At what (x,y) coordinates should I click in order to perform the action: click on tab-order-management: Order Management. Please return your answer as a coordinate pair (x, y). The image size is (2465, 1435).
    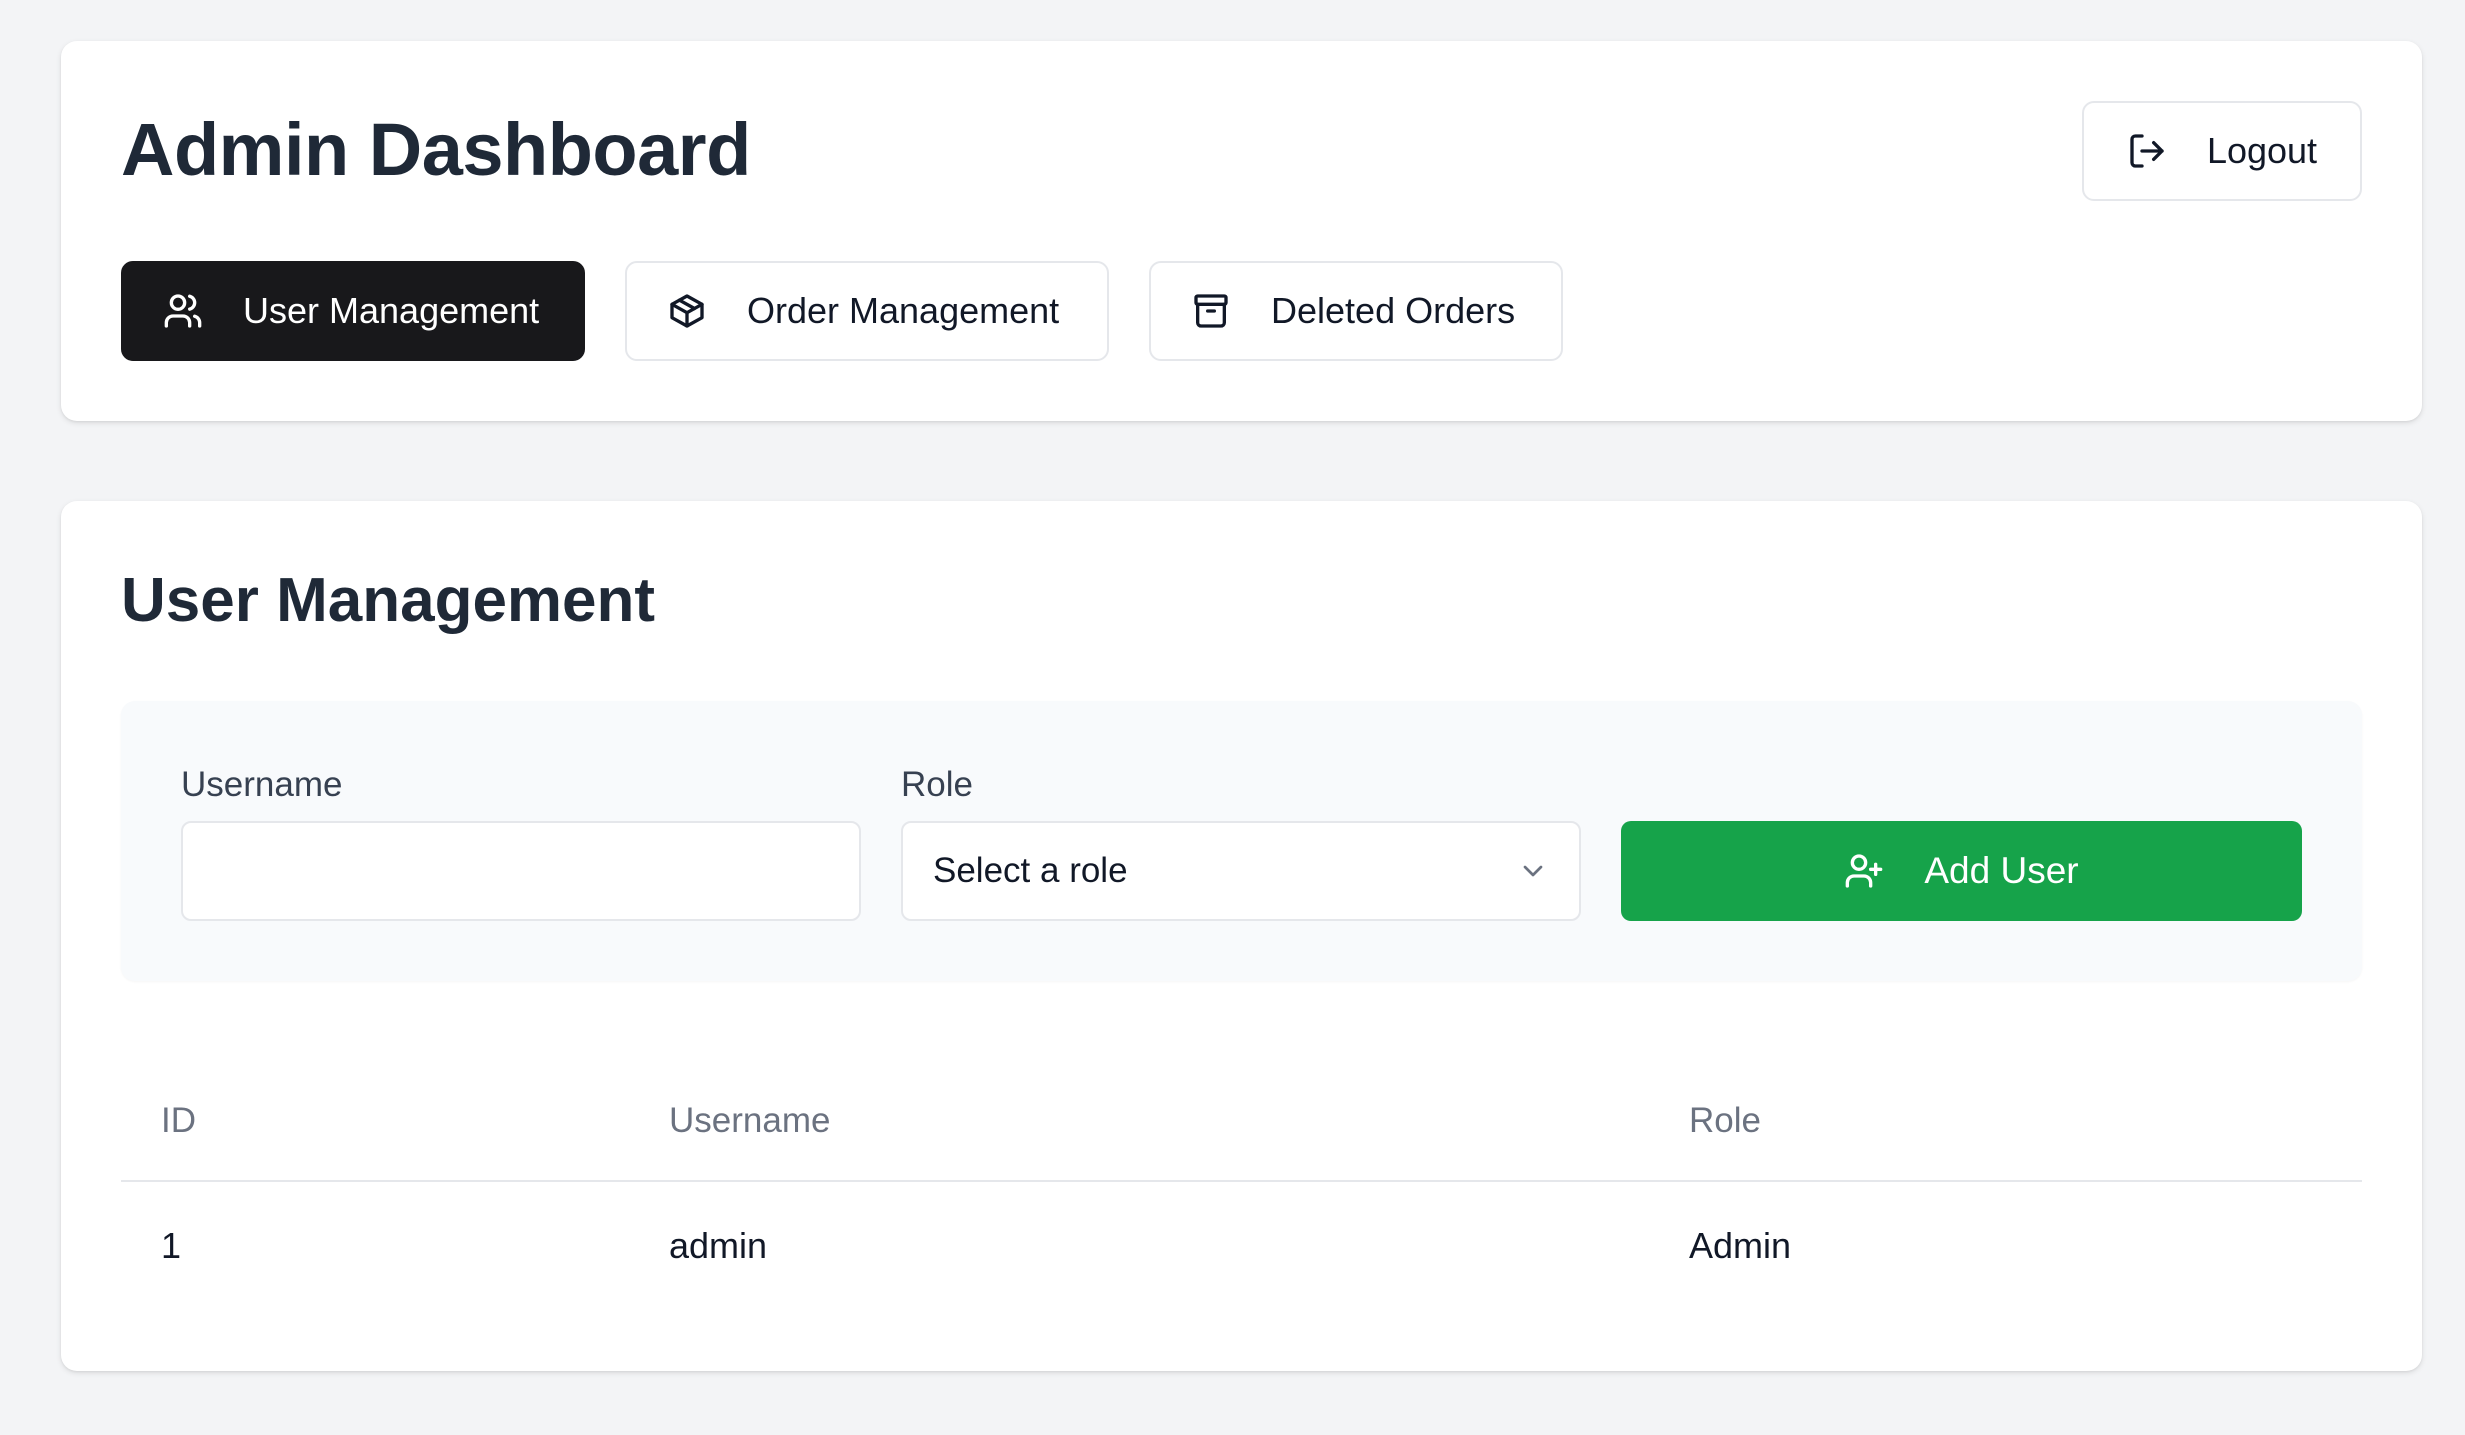
    Looking at the image, I should click on (867, 311).